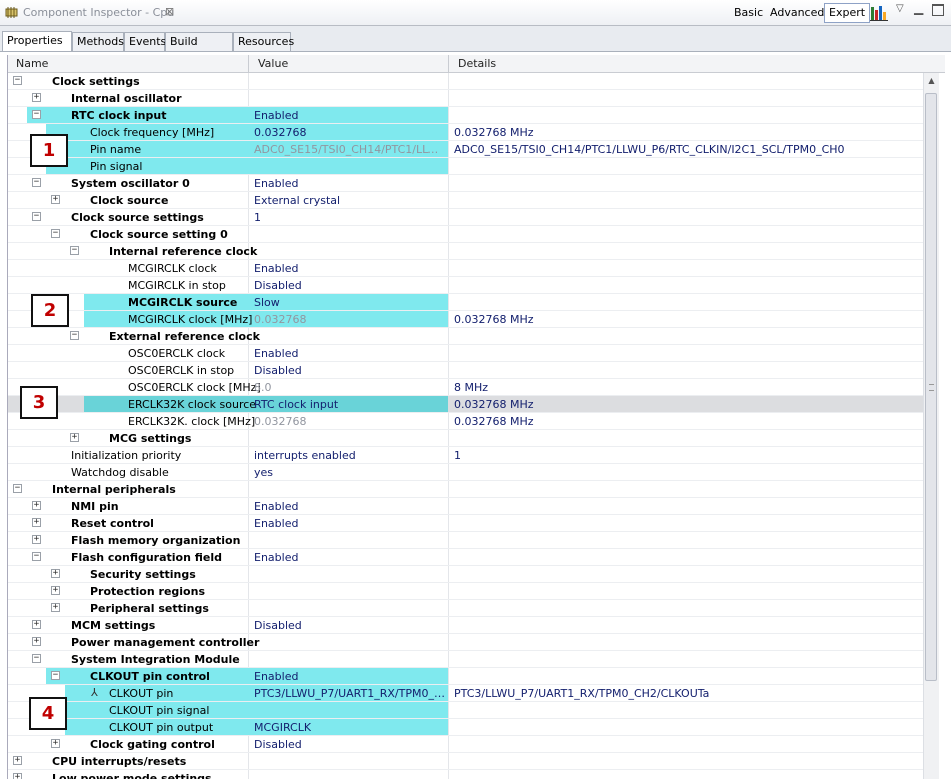 This screenshot has height=779, width=951. Describe the element at coordinates (257, 217) in the screenshot. I see `row-value: 1` at that location.